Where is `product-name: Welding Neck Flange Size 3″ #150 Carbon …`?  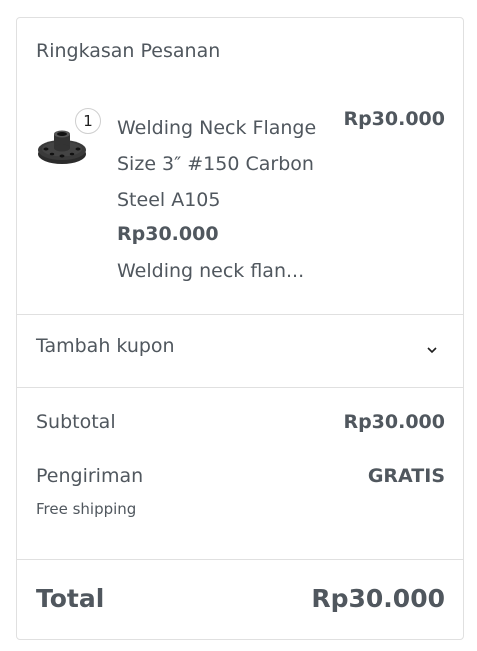 product-name: Welding Neck Flange Size 3″ #150 Carbon … is located at coordinates (227, 164).